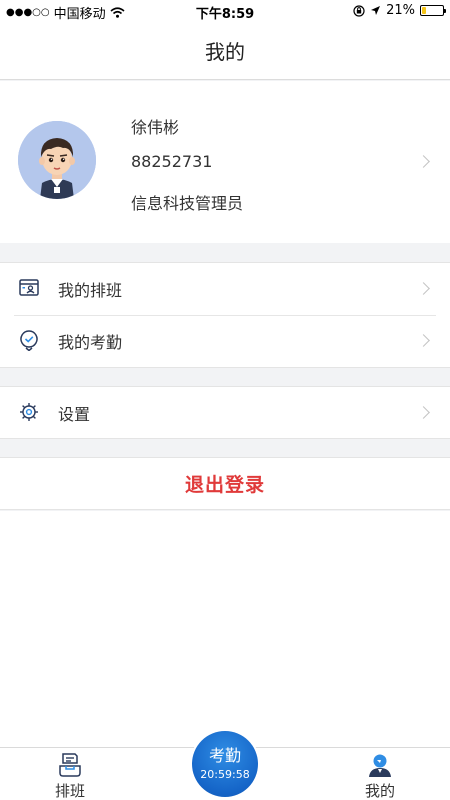 This screenshot has width=450, height=800. Describe the element at coordinates (433, 10) in the screenshot. I see `battery-icon` at that location.